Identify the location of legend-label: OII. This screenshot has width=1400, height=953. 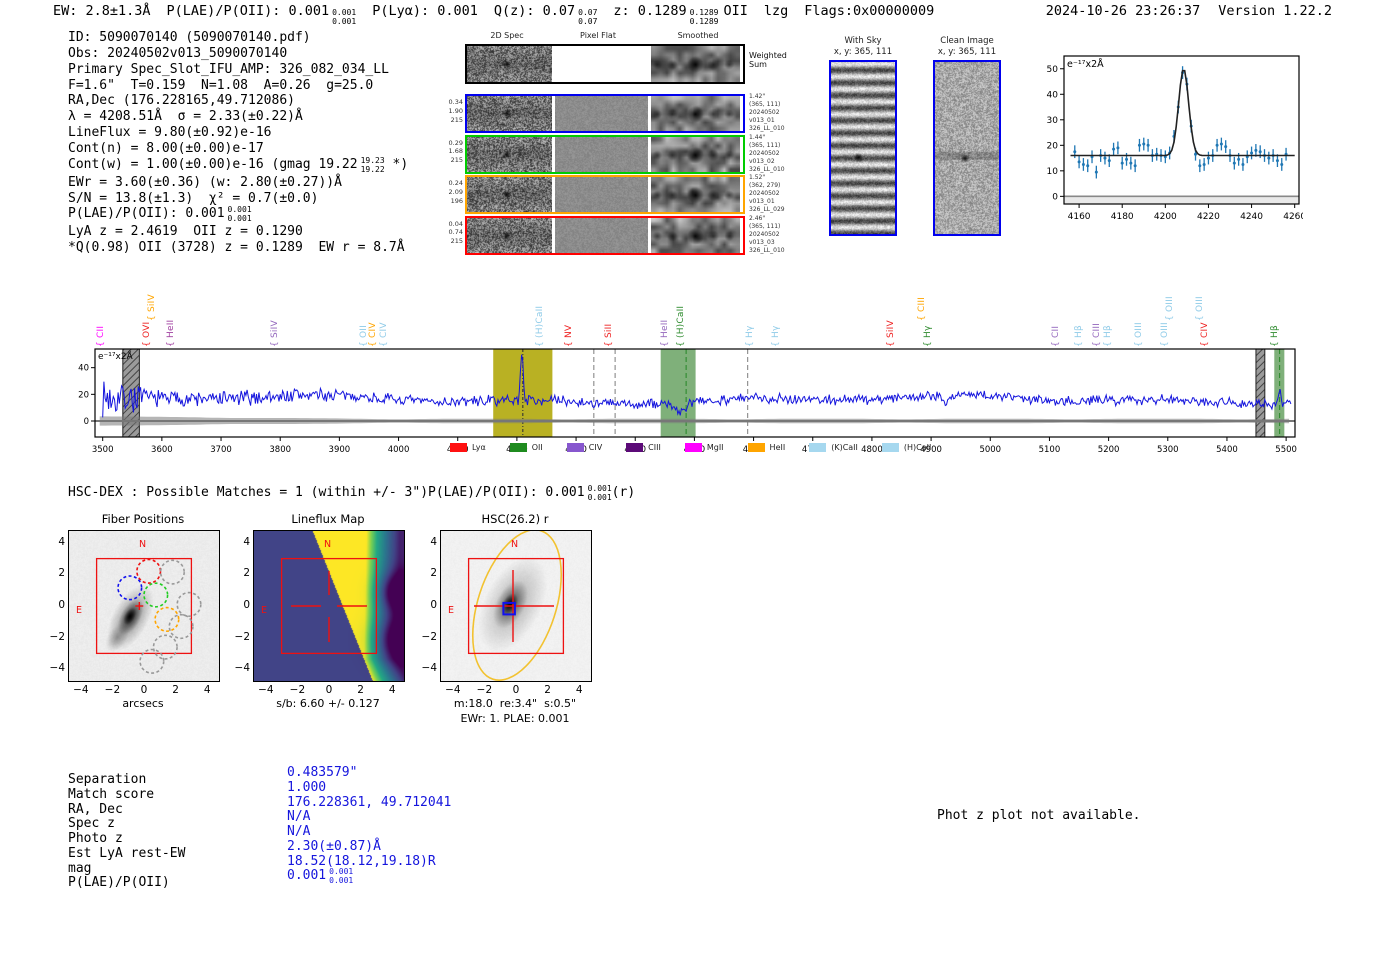
(537, 447).